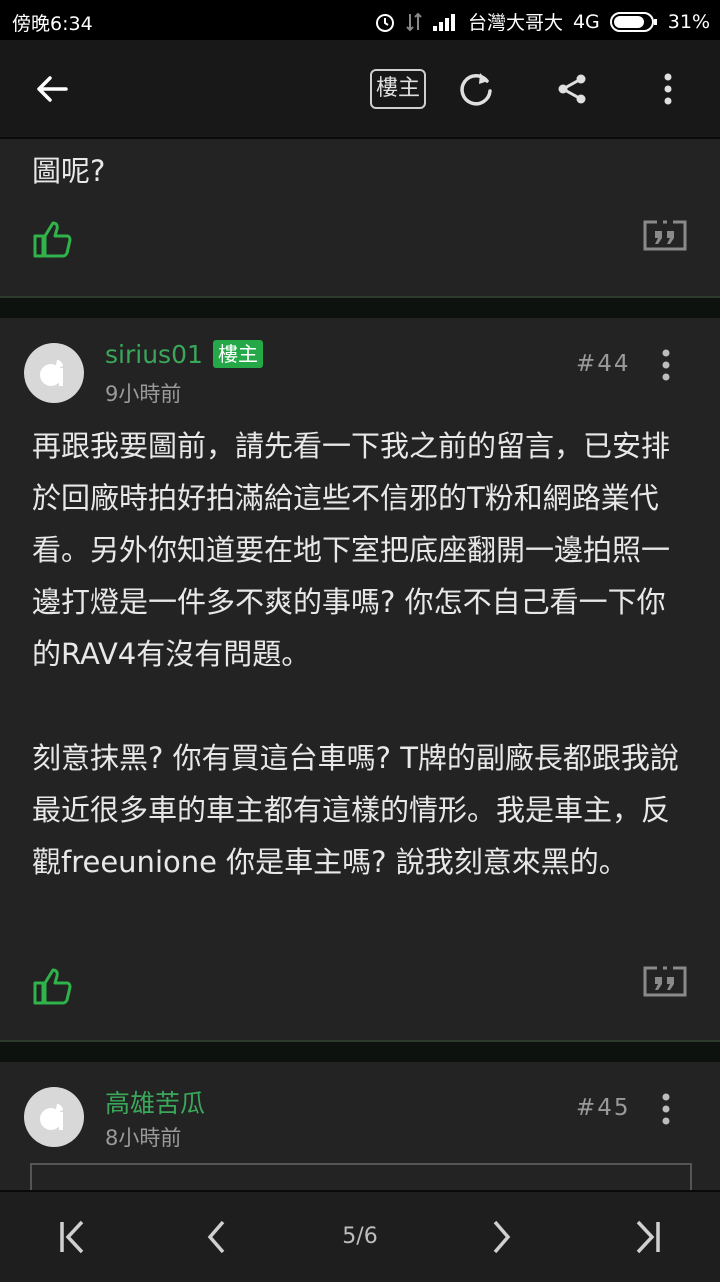 Image resolution: width=720 pixels, height=1282 pixels. What do you see at coordinates (633, 21) in the screenshot?
I see `battery-icon` at bounding box center [633, 21].